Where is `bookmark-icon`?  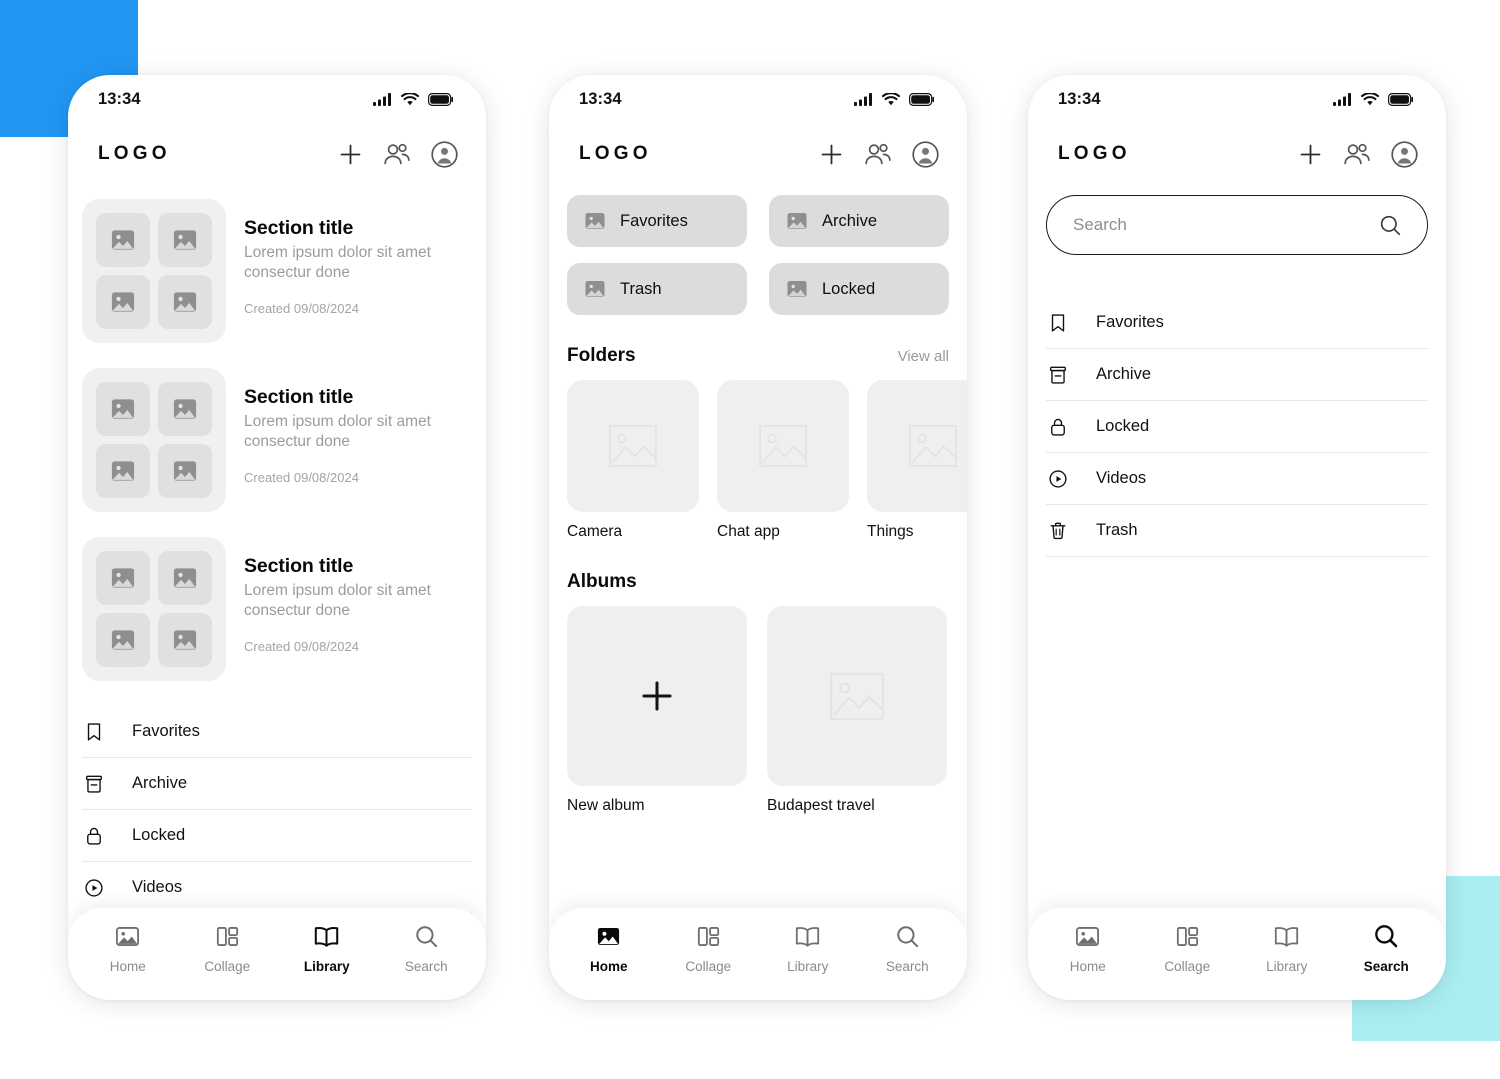
bookmark-icon is located at coordinates (94, 732).